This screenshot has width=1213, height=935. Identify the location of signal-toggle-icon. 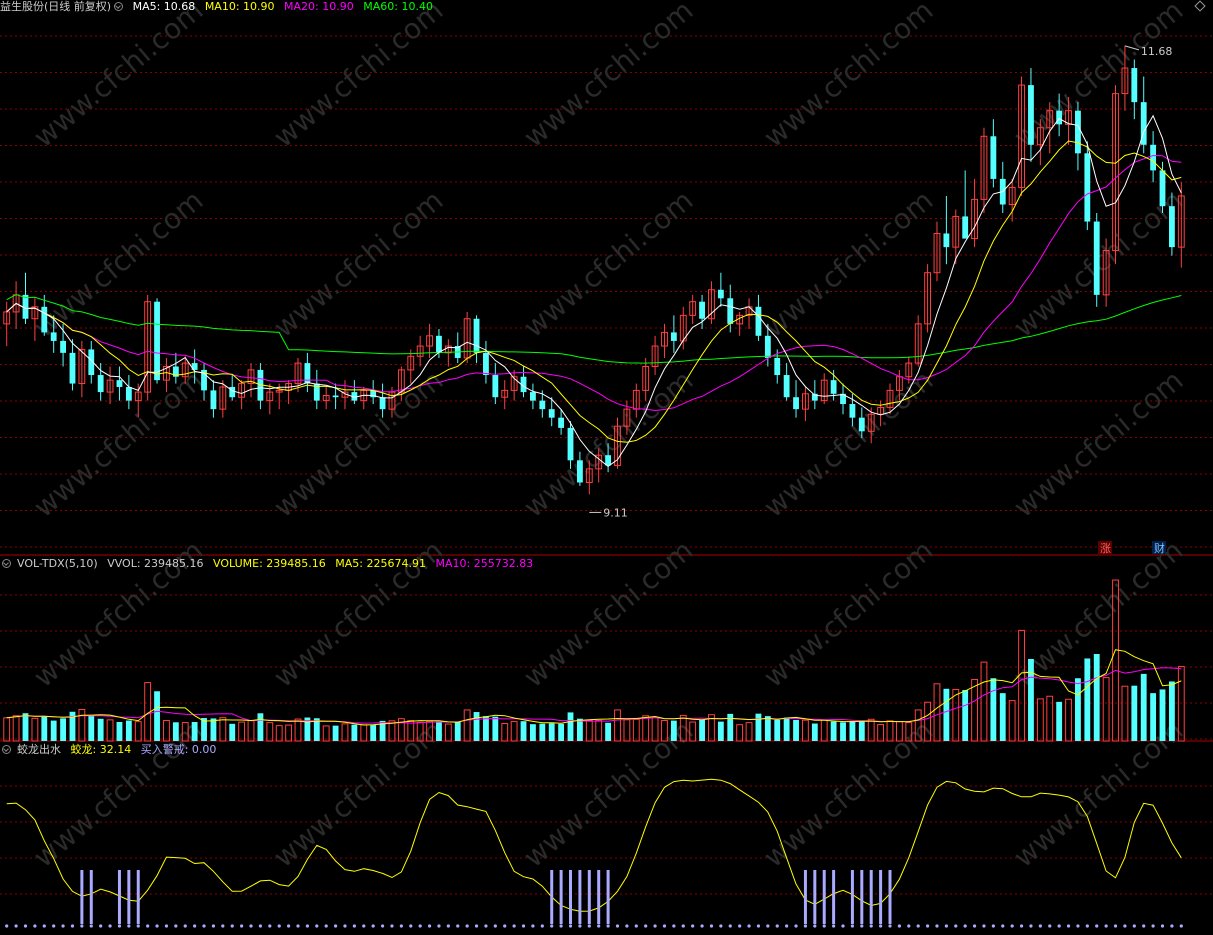
(6, 749).